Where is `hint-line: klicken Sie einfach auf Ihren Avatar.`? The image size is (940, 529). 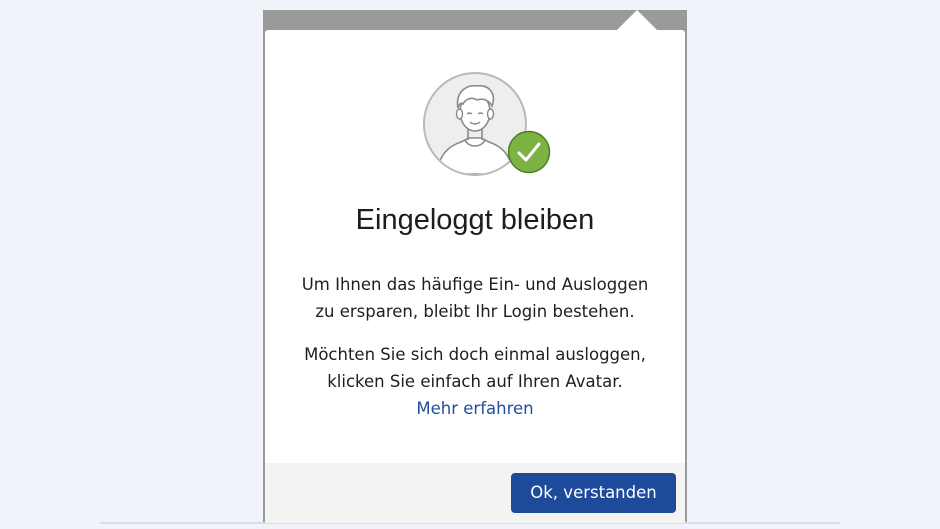 hint-line: klicken Sie einfach auf Ihren Avatar. is located at coordinates (475, 381).